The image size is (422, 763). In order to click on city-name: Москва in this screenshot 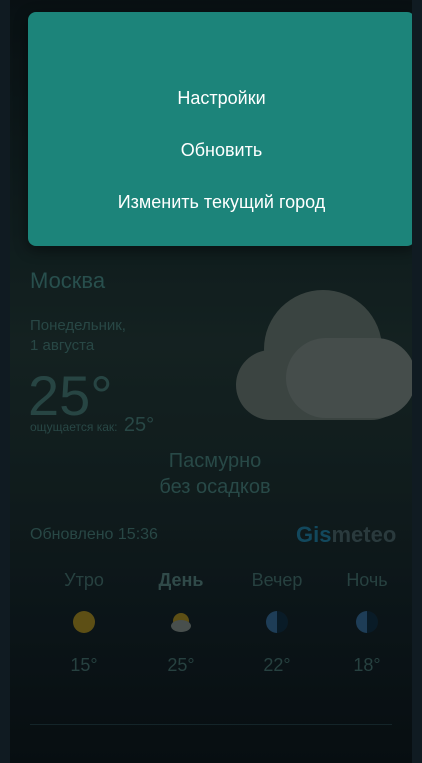, I will do `click(67, 281)`.